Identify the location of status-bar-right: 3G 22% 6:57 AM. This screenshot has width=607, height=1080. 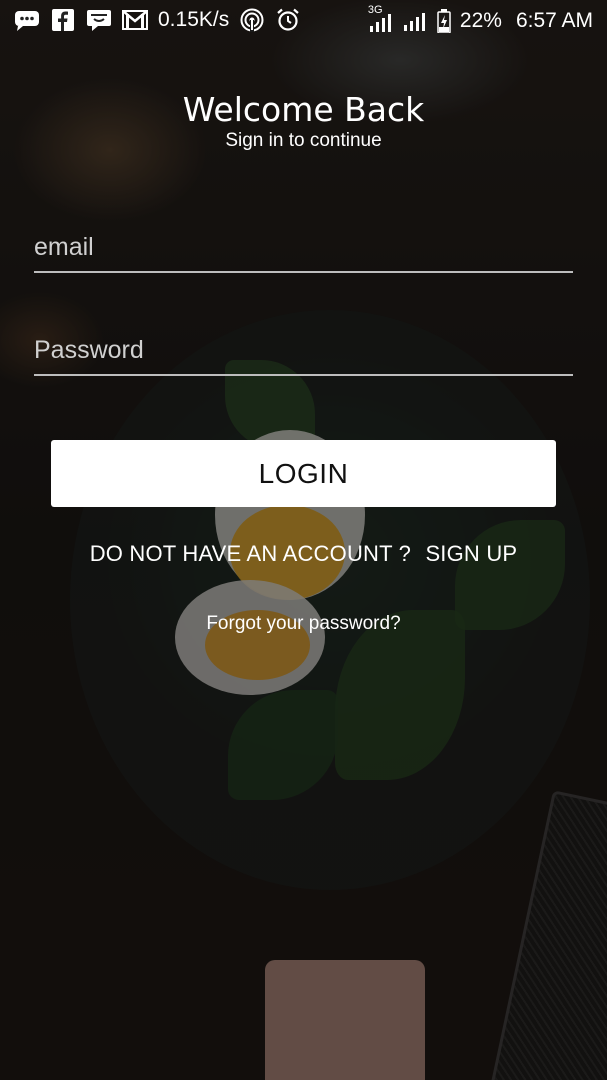
(480, 19).